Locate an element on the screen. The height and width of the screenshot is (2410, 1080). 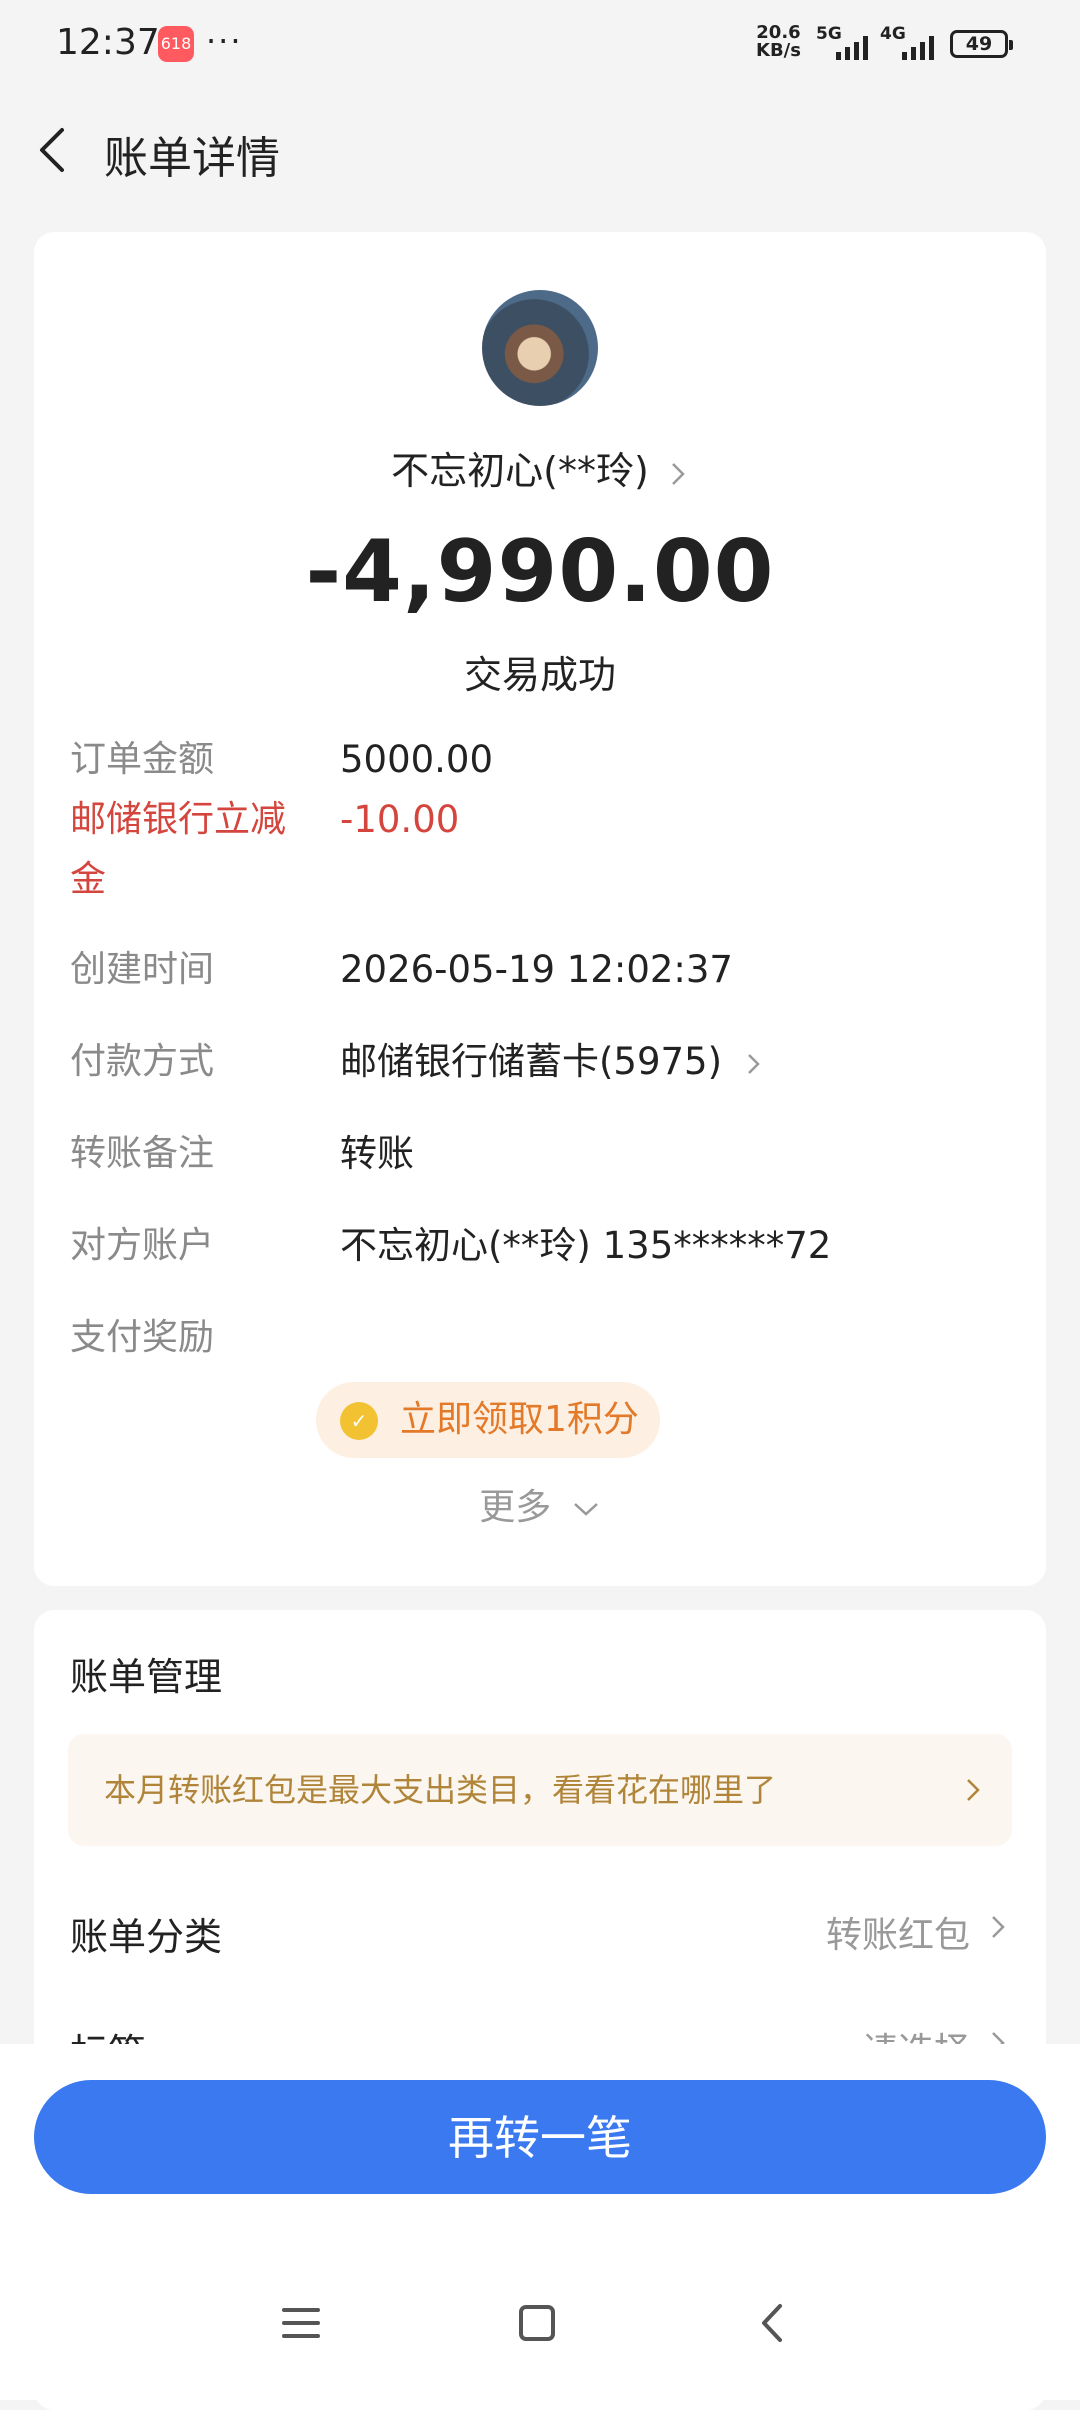
claim-reward-label: 立即领取1积分 is located at coordinates (519, 1419).